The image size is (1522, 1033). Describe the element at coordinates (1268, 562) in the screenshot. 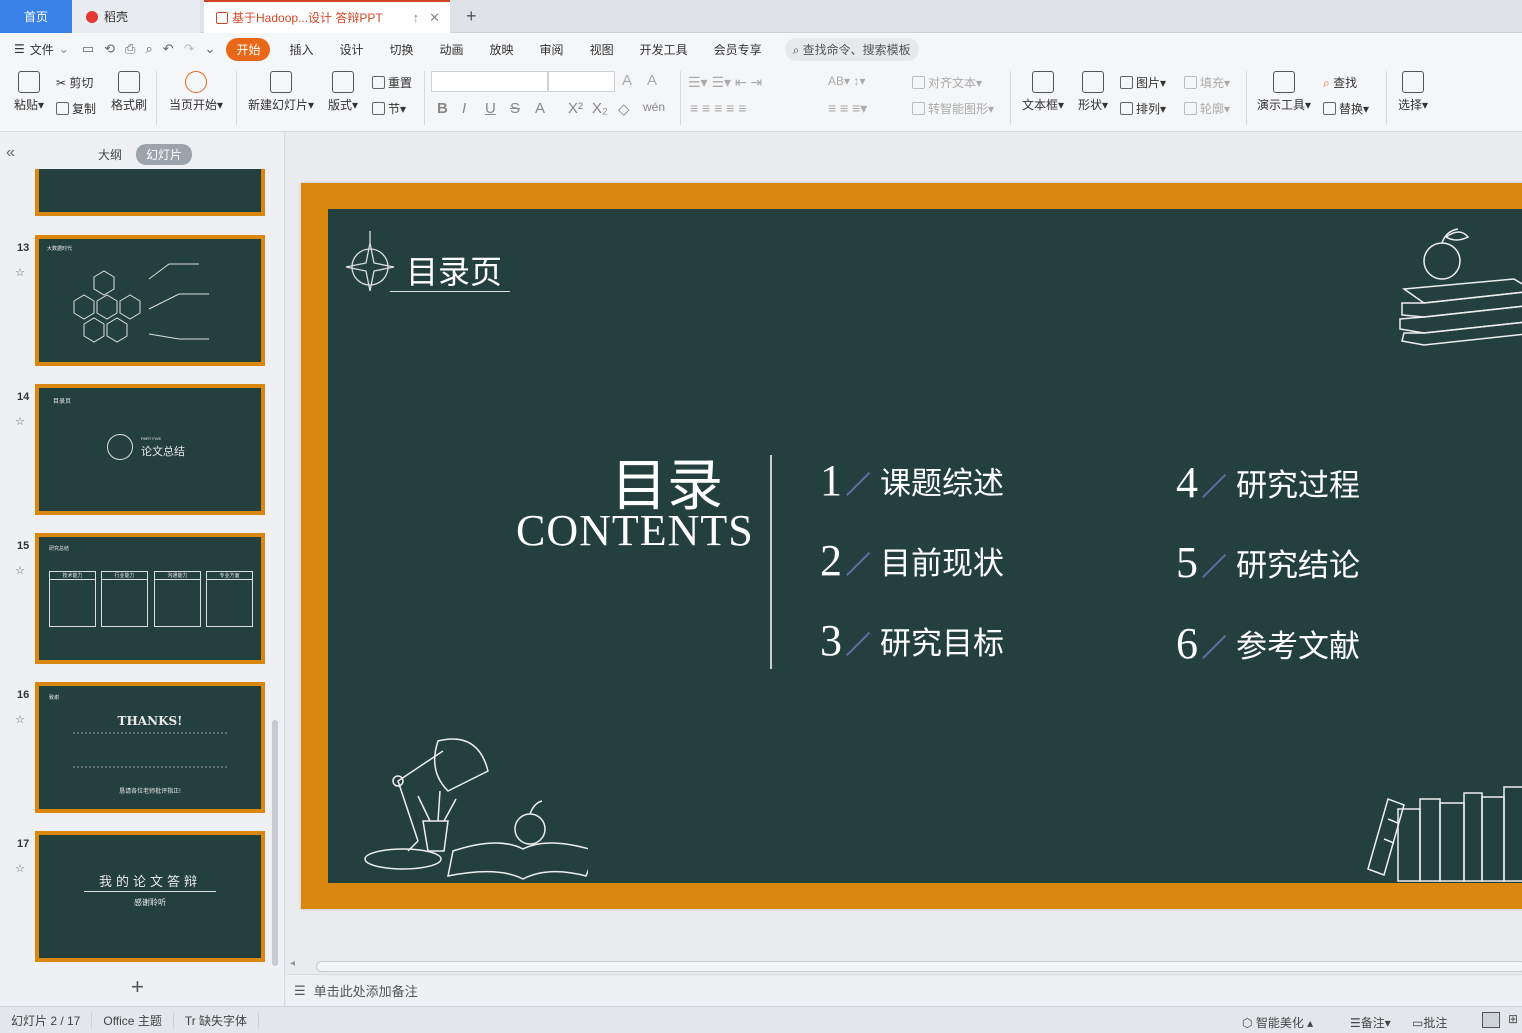

I see `toc-item: 5 研究结论` at that location.